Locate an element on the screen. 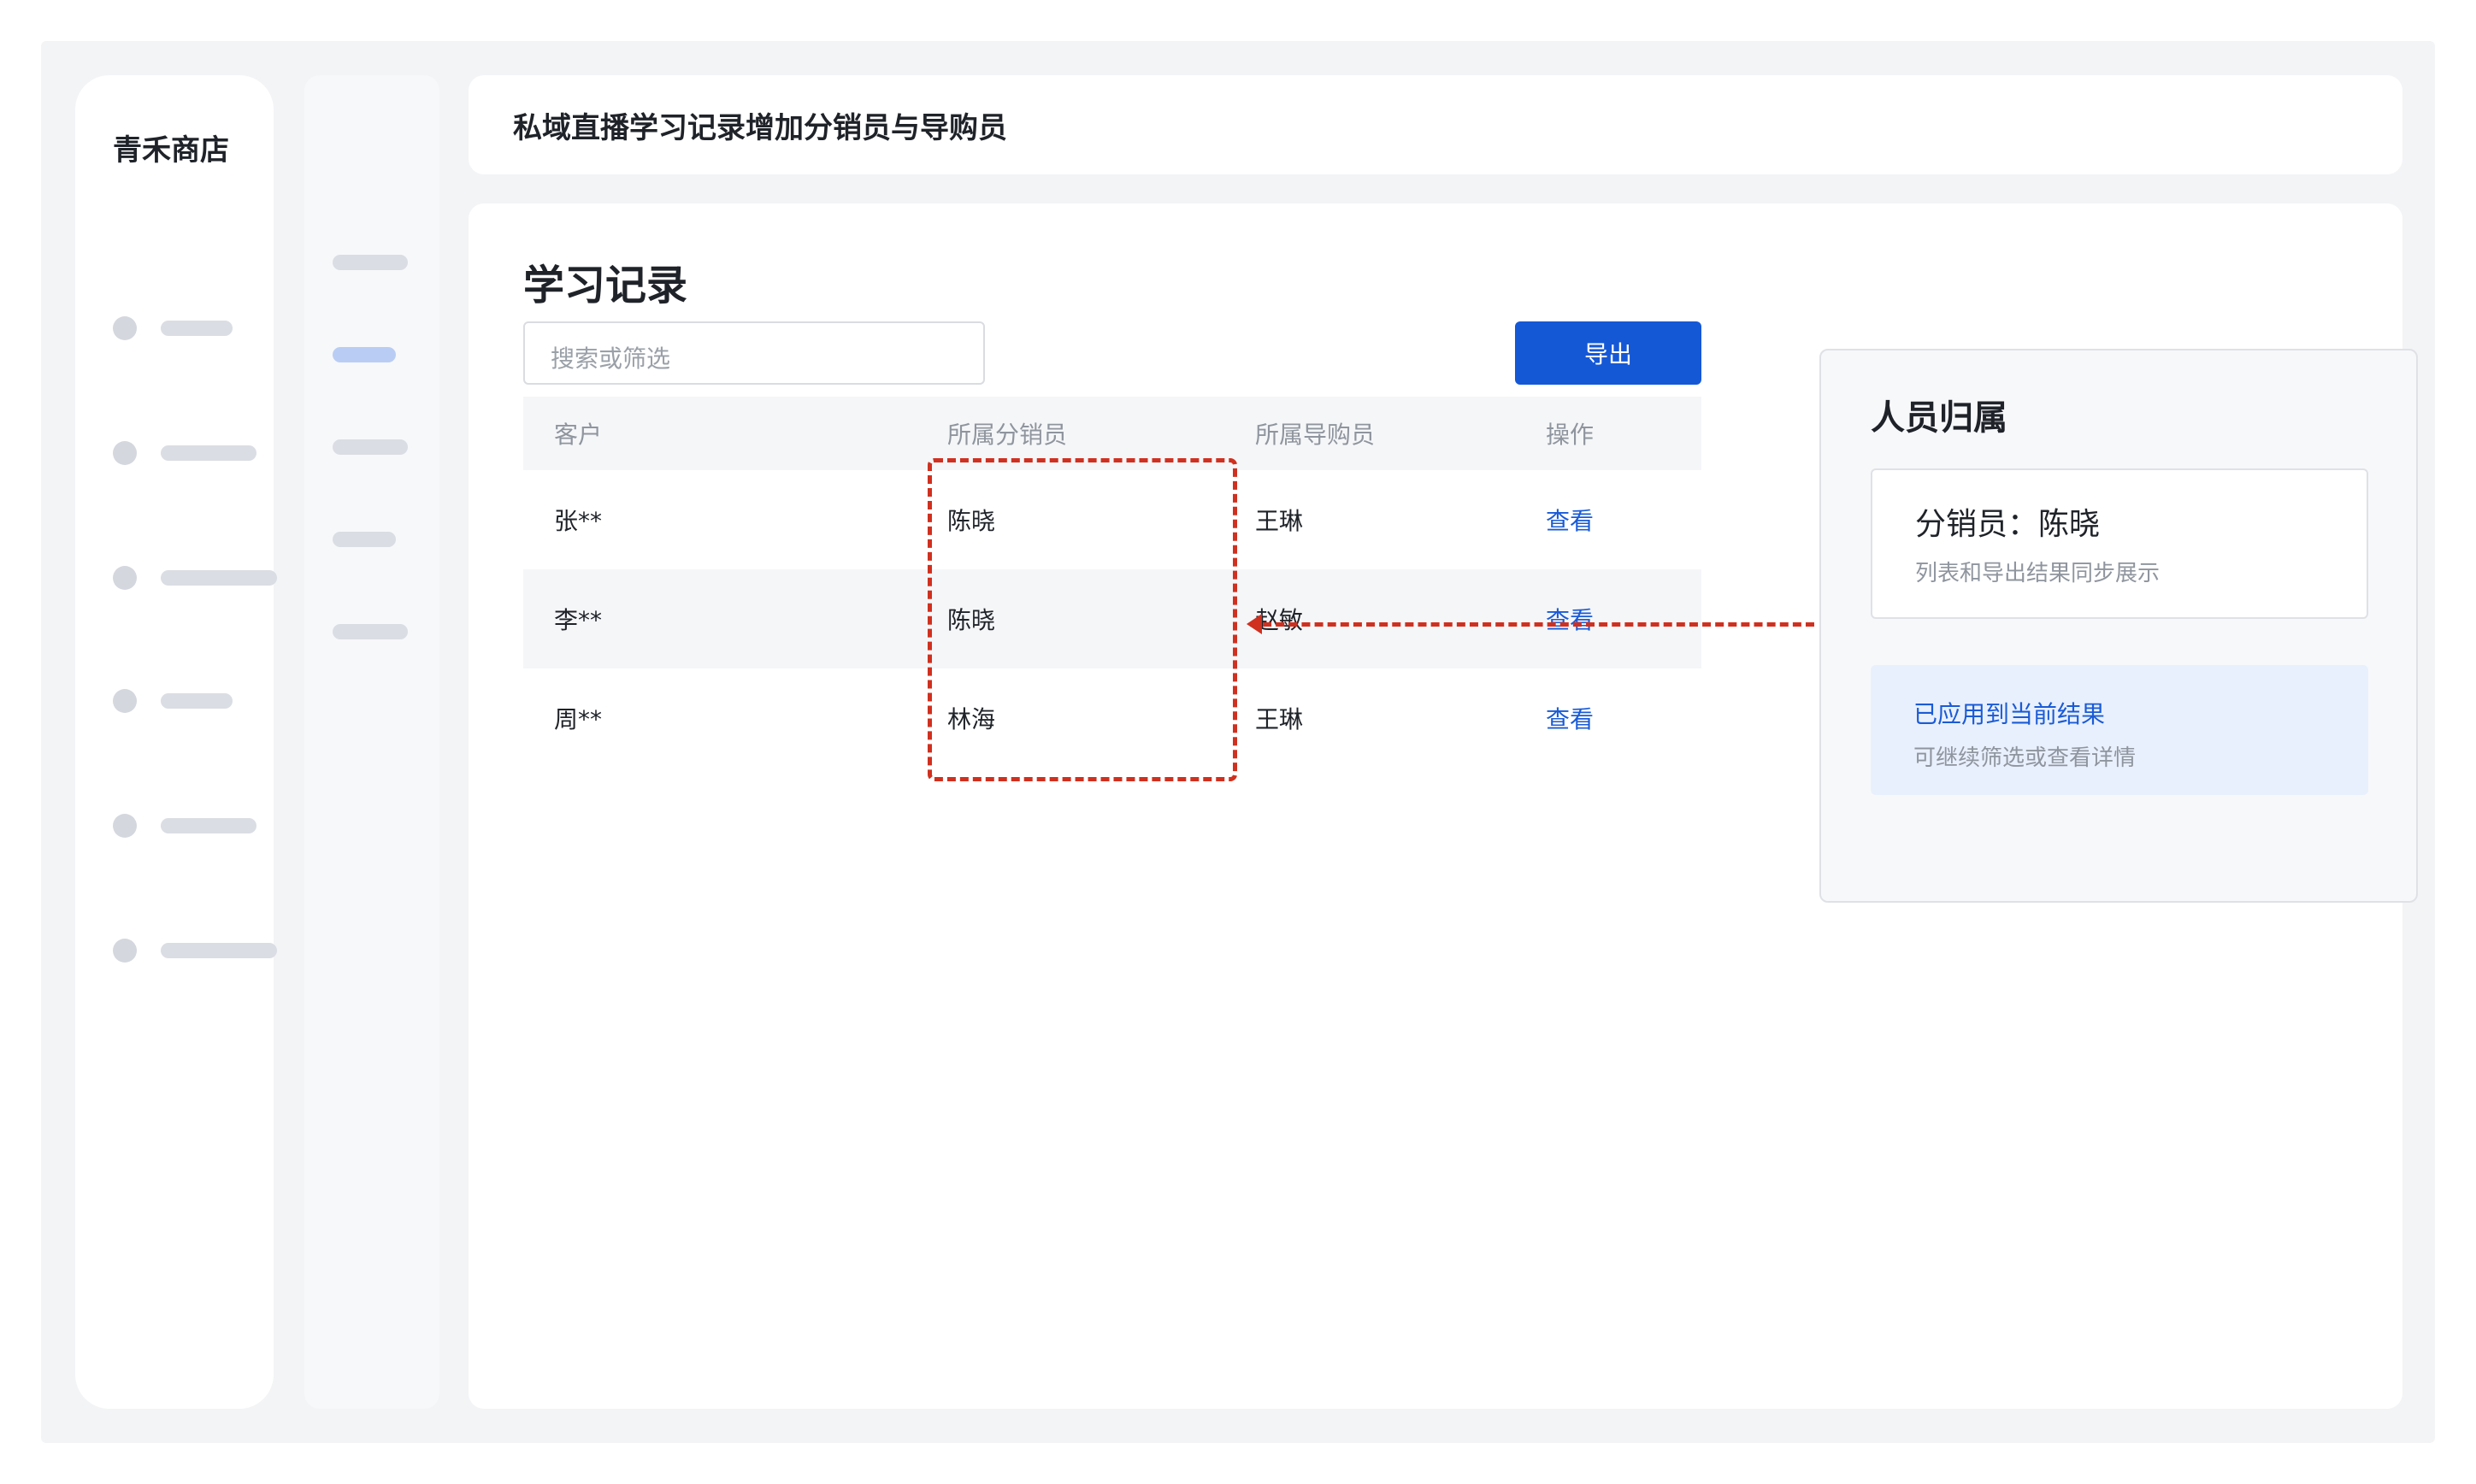  section-title: 学习记录 is located at coordinates (605, 285).